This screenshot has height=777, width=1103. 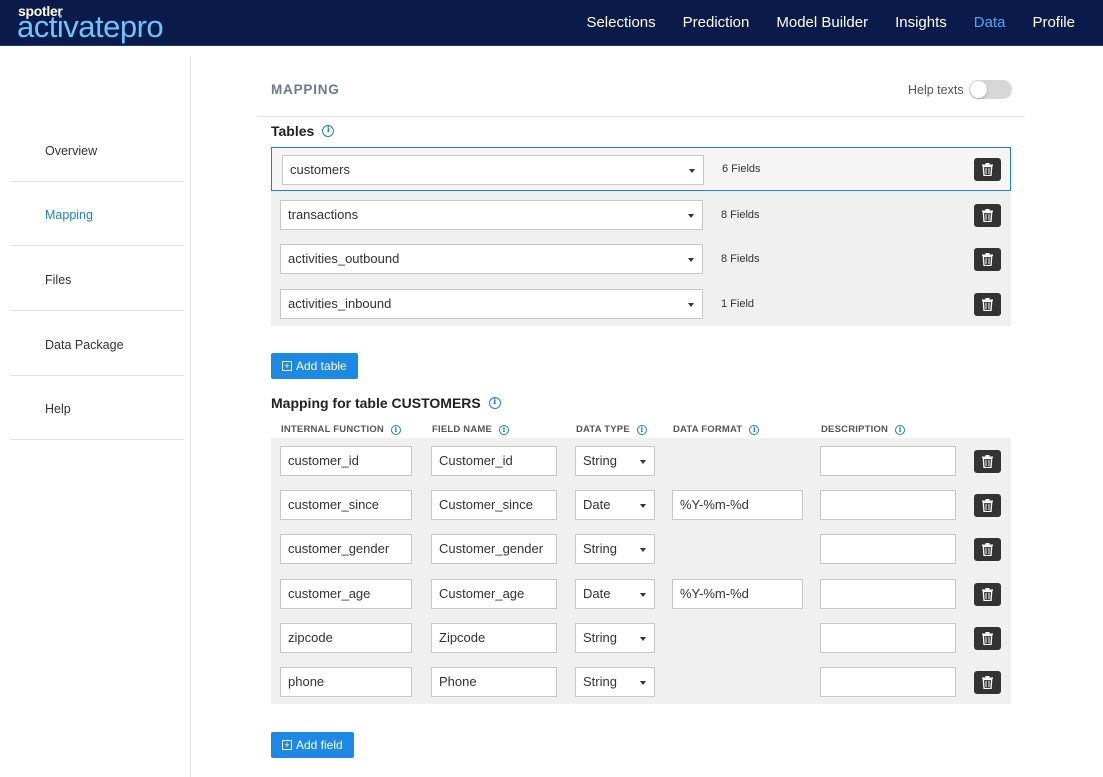 I want to click on column-header-description: DESCRIPTION i, so click(x=863, y=429).